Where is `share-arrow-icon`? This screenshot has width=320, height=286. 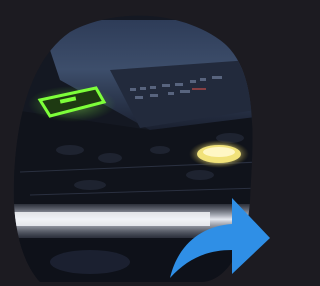
share-arrow-icon is located at coordinates (220, 238).